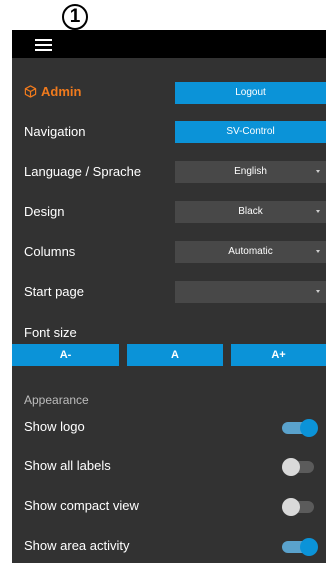 This screenshot has height=563, width=326. I want to click on columns-select: Automatic, so click(250, 252).